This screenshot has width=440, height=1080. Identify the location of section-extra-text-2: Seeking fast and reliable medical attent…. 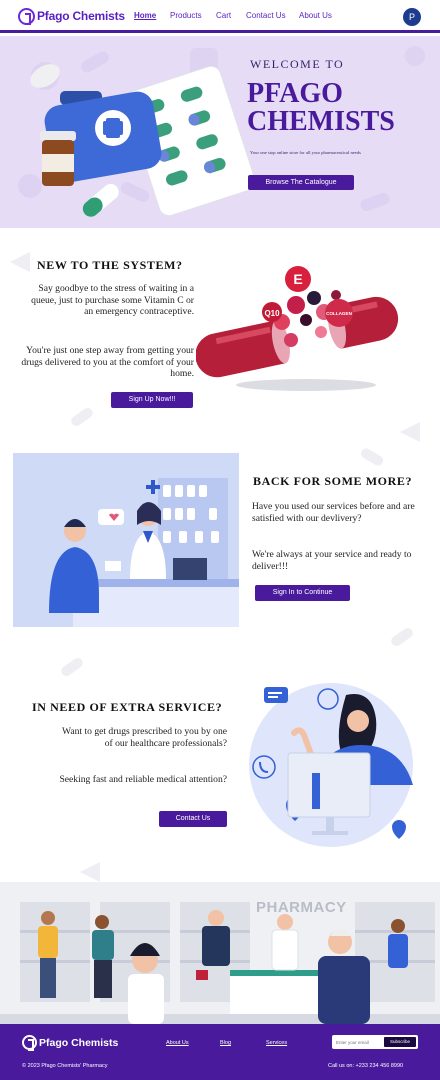
(143, 779).